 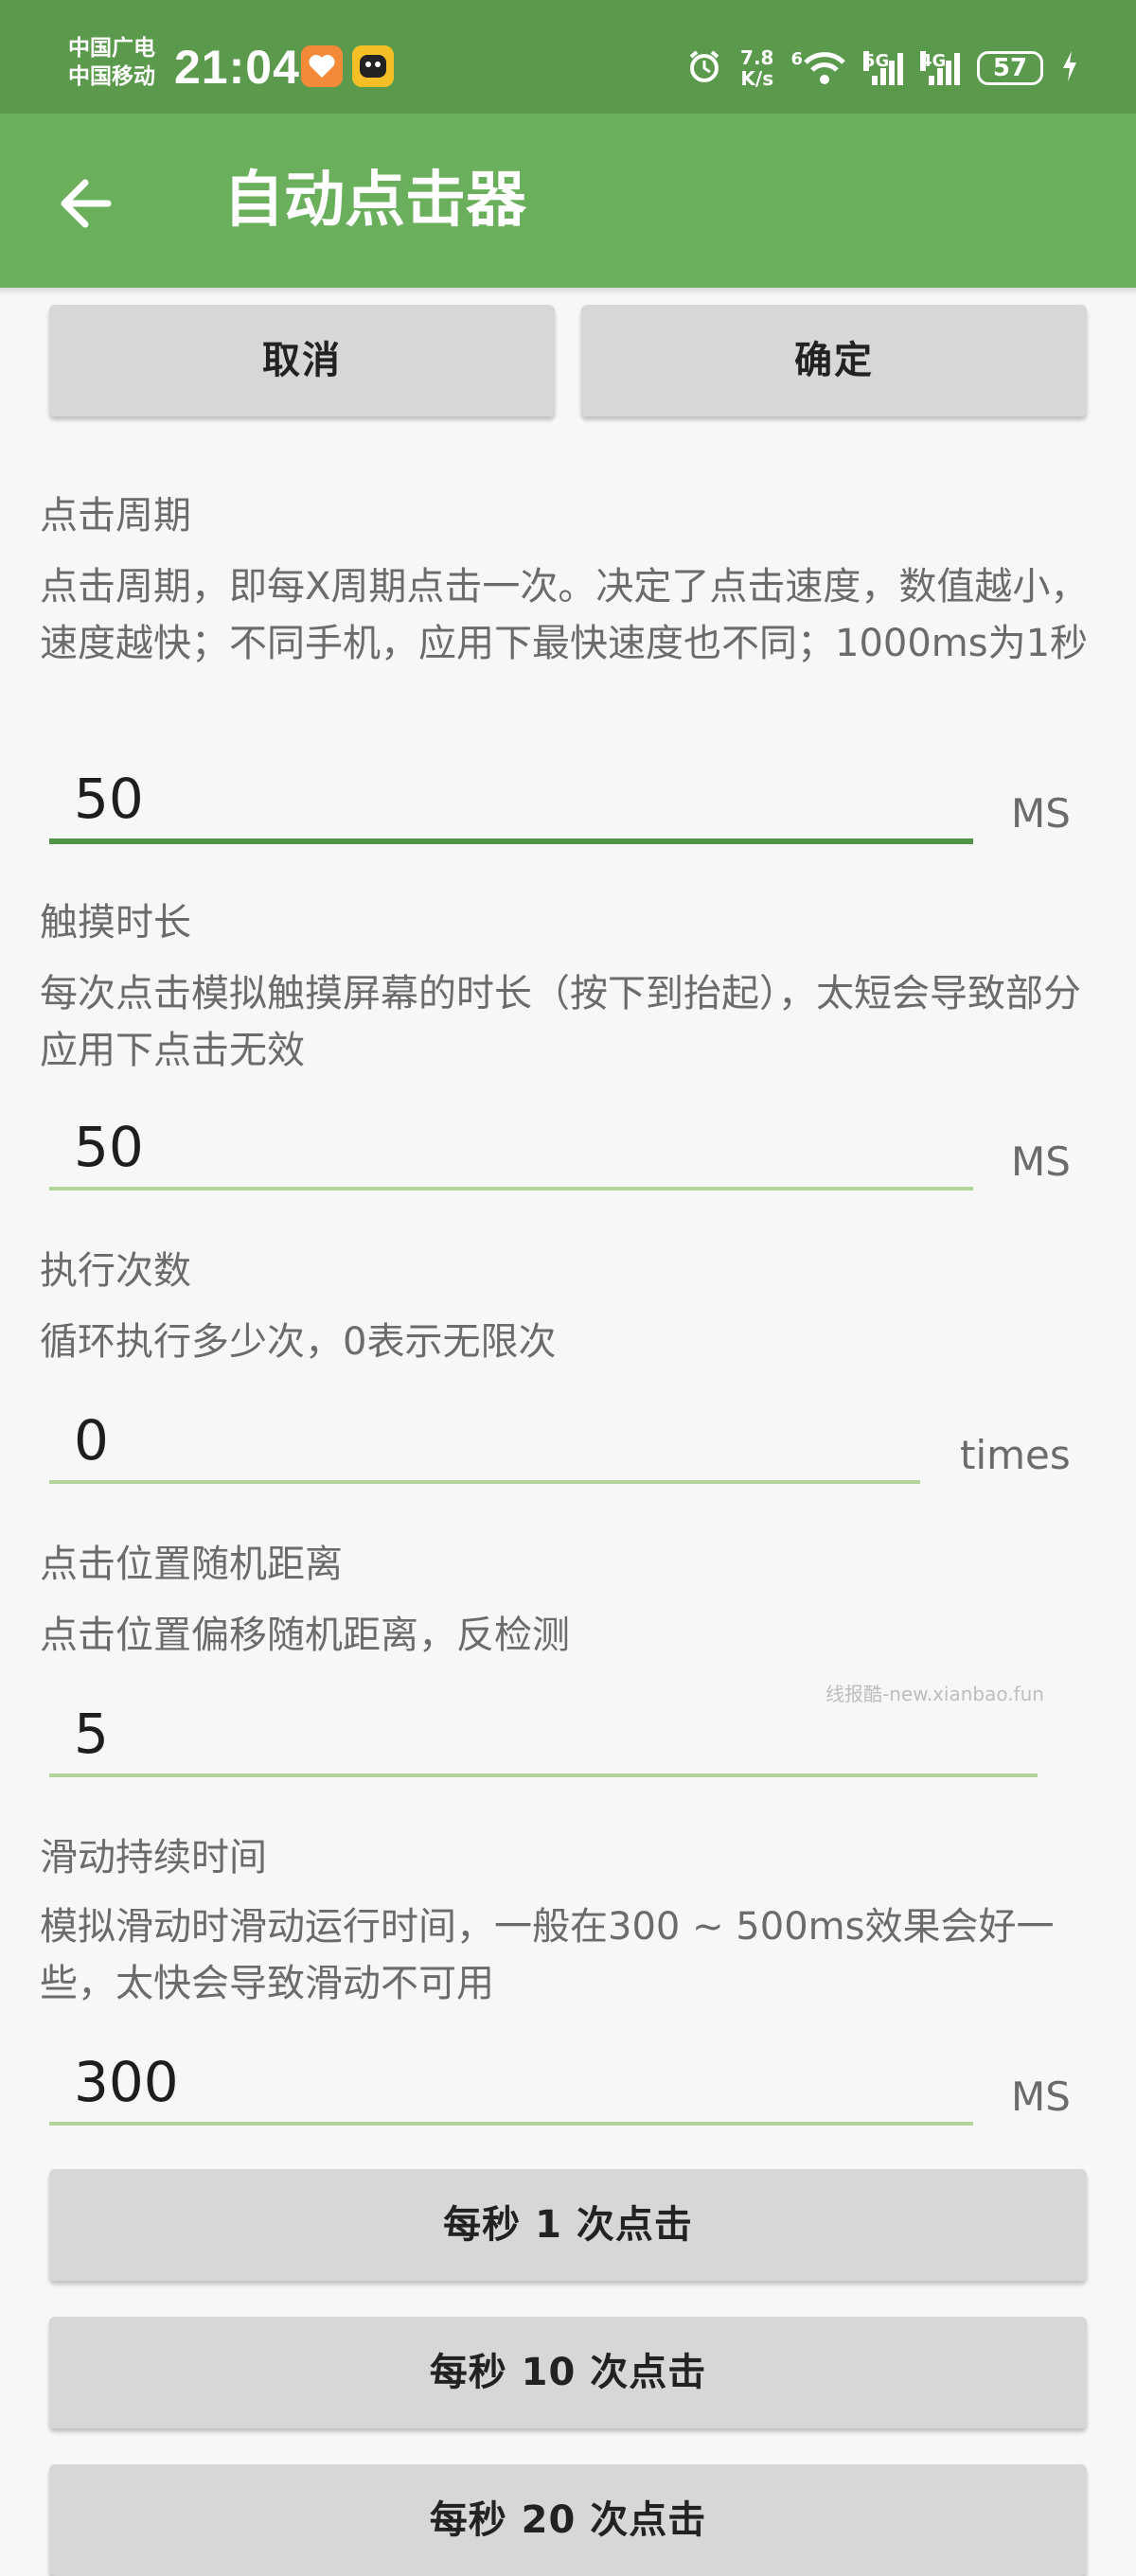 I want to click on net-speed: 7.8 K/s, so click(x=756, y=68).